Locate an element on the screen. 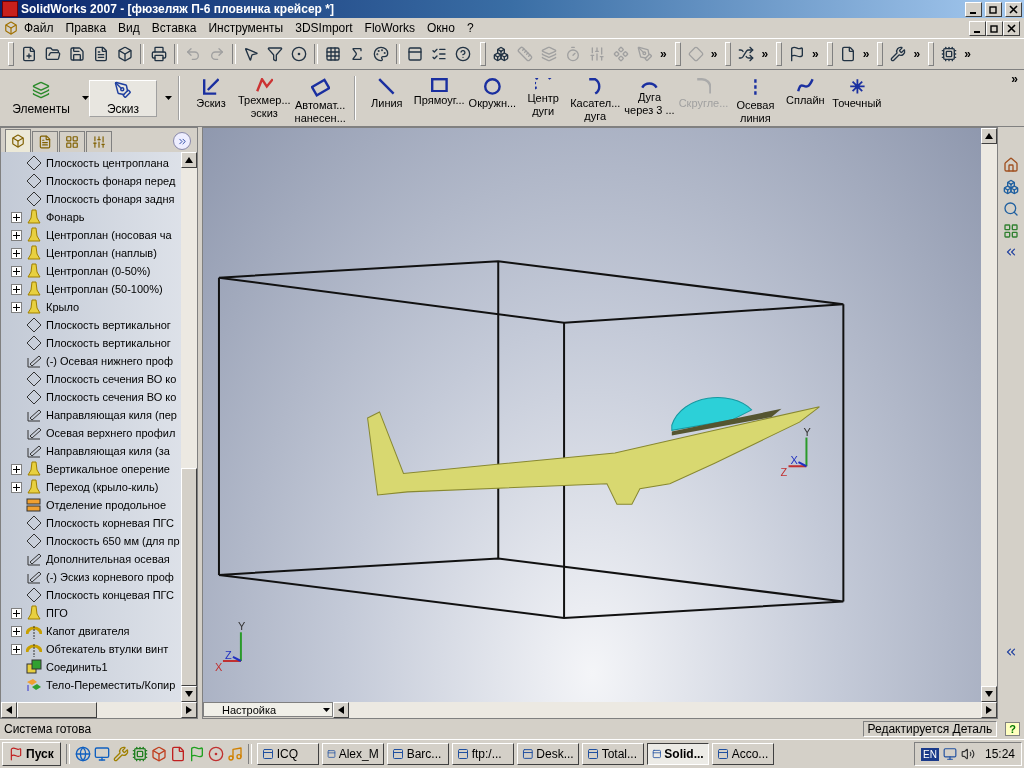 This screenshot has height=768, width=1024. status-mode: Редактируется Деталь is located at coordinates (930, 729).